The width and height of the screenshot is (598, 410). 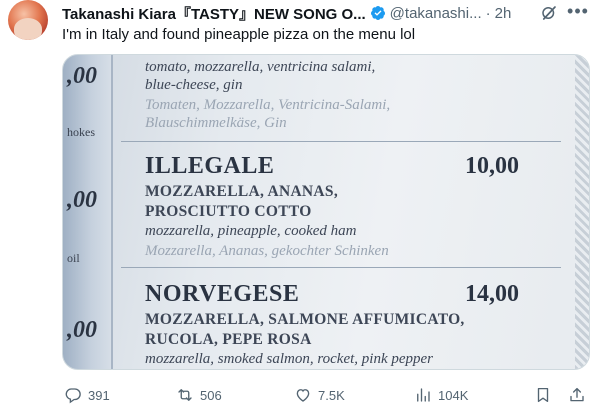 What do you see at coordinates (216, 123) in the screenshot?
I see `item1-german: Blauschimmelkäse, Gin` at bounding box center [216, 123].